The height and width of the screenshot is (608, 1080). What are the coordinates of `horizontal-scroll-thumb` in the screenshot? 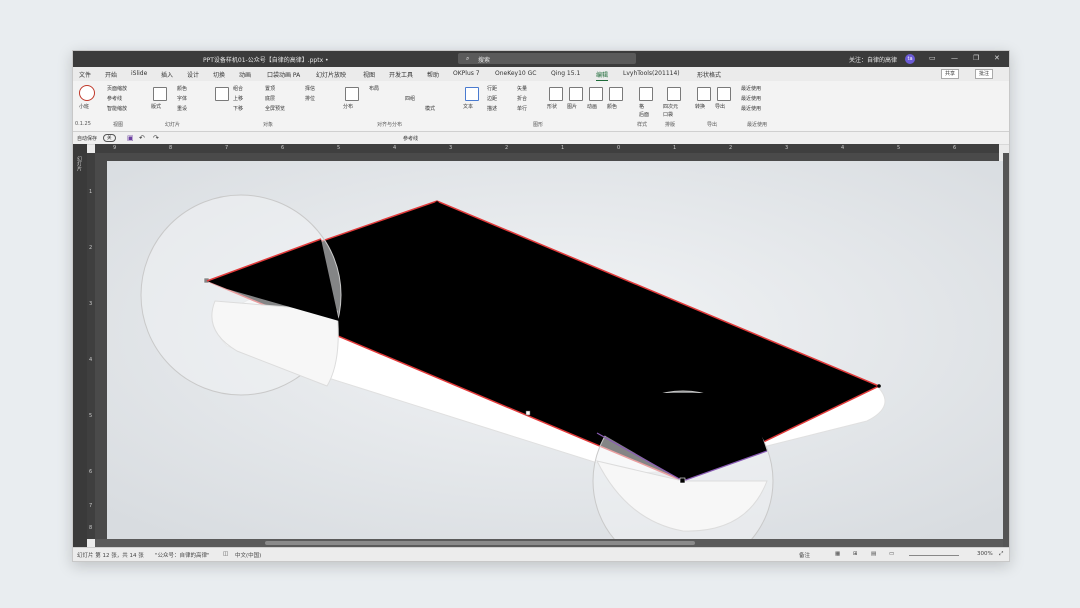 It's located at (480, 543).